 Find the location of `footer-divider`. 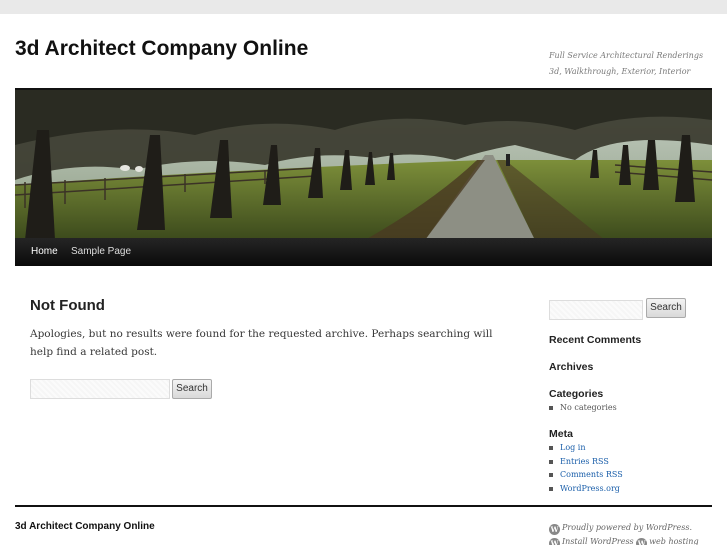

footer-divider is located at coordinates (363, 506).